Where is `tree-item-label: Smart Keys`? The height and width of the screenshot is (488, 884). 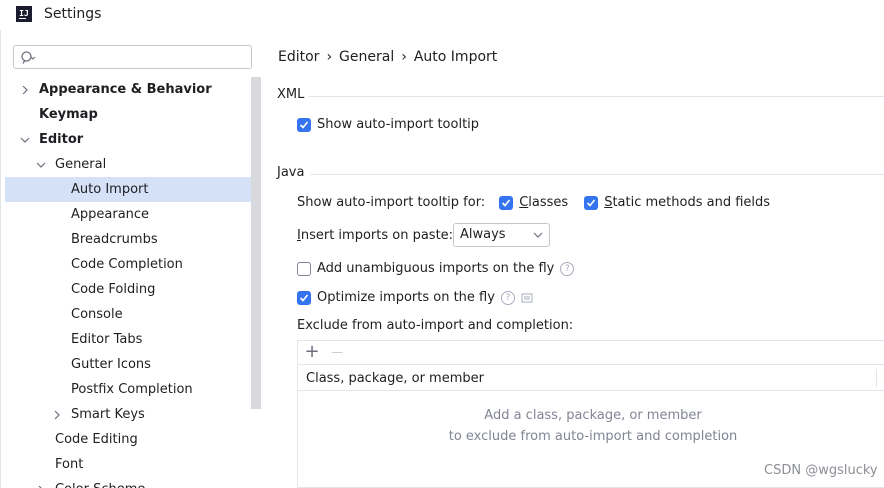
tree-item-label: Smart Keys is located at coordinates (108, 414).